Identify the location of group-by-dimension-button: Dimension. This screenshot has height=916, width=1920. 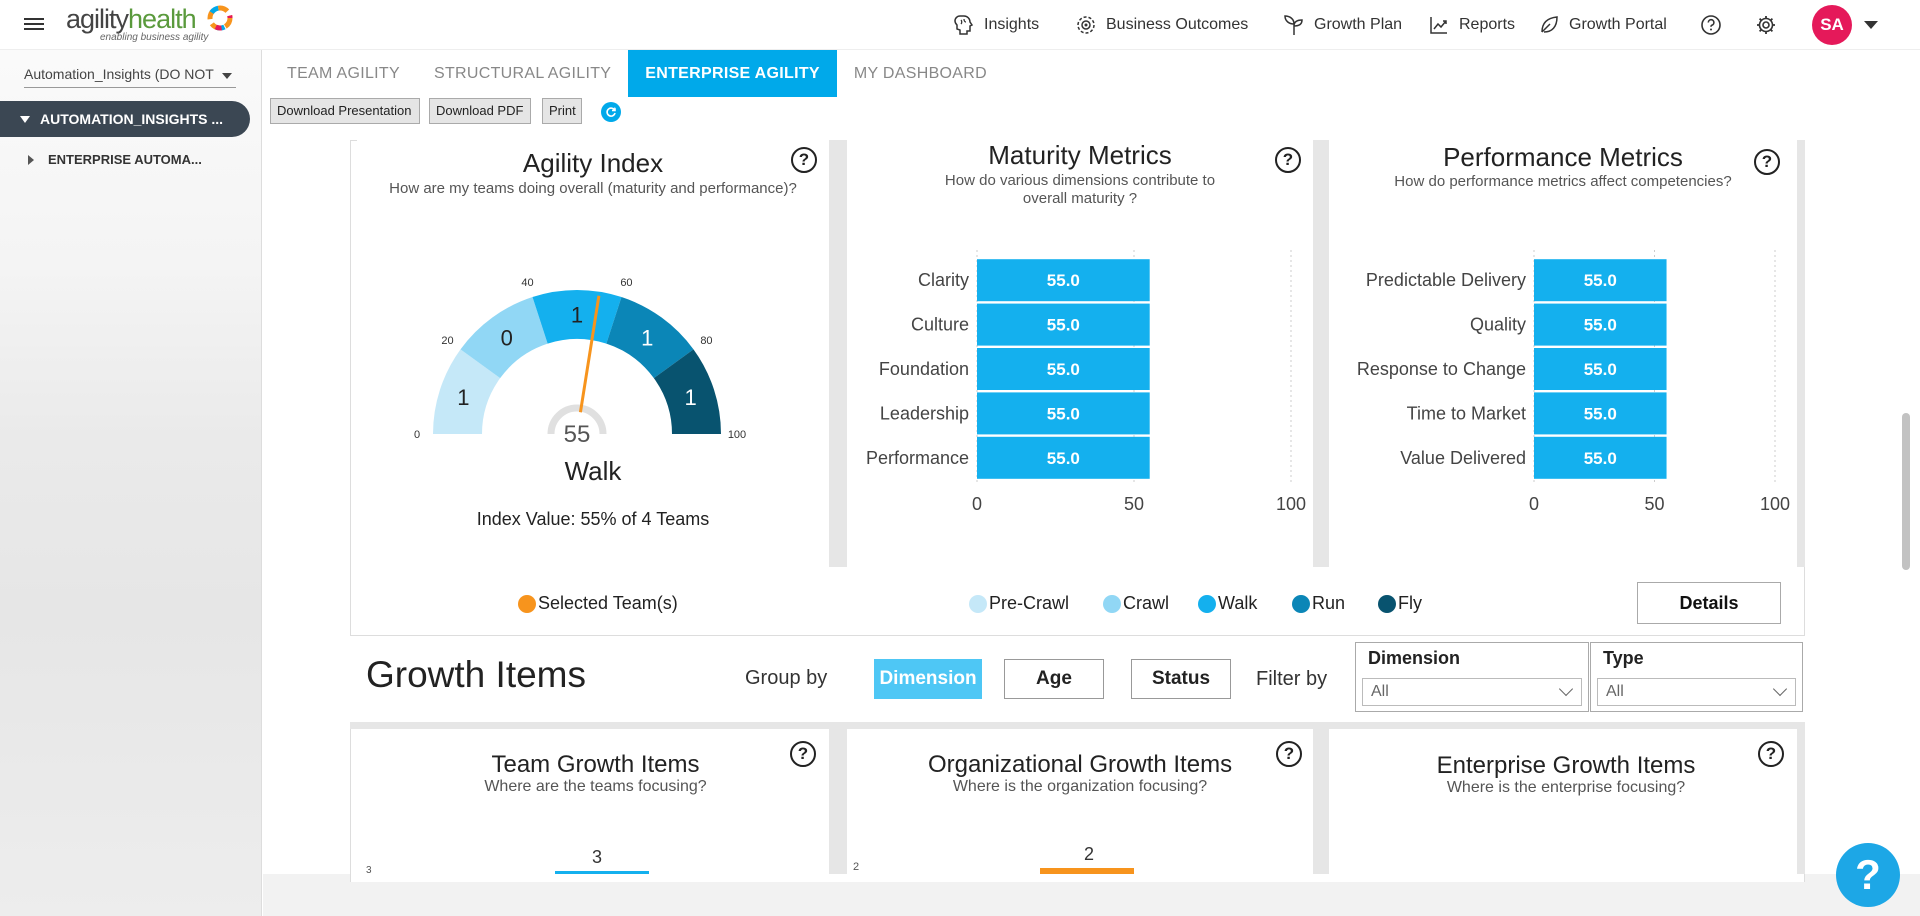
(928, 679).